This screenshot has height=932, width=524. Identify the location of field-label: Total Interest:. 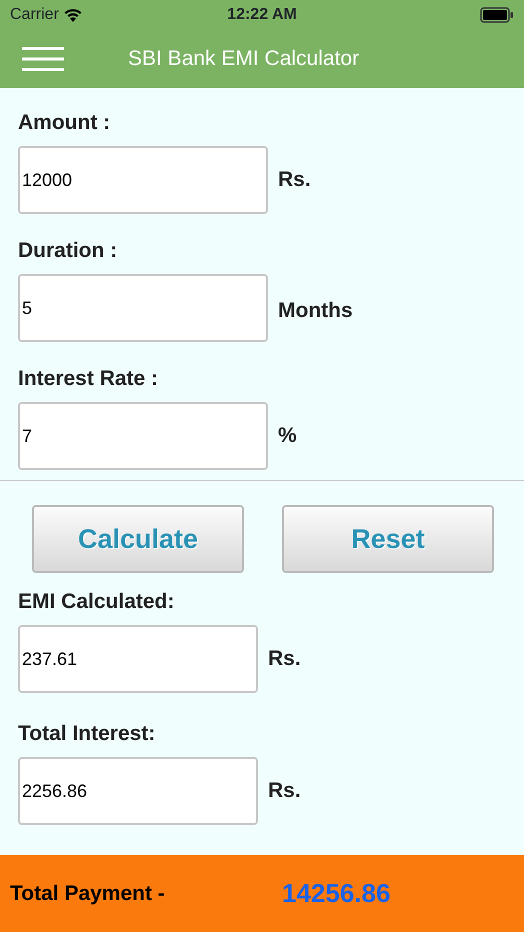
(87, 734).